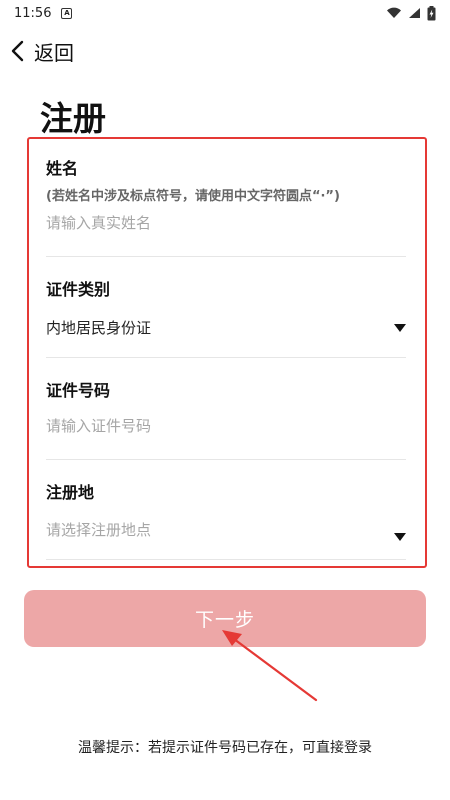 This screenshot has width=450, height=800. What do you see at coordinates (225, 748) in the screenshot?
I see `tip-text: 温馨提示：若提示证件号码已存在，可直接登录` at bounding box center [225, 748].